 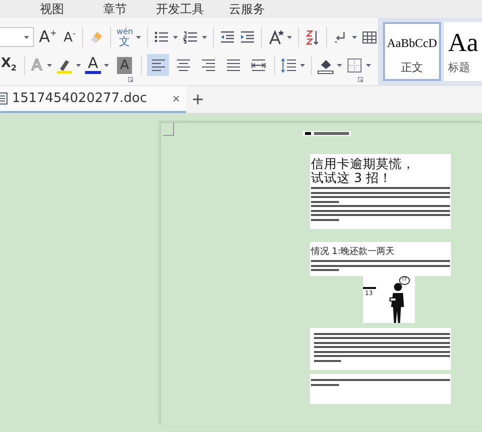 What do you see at coordinates (353, 252) in the screenshot?
I see `section-heading: 情况 1:晚还款一两天` at bounding box center [353, 252].